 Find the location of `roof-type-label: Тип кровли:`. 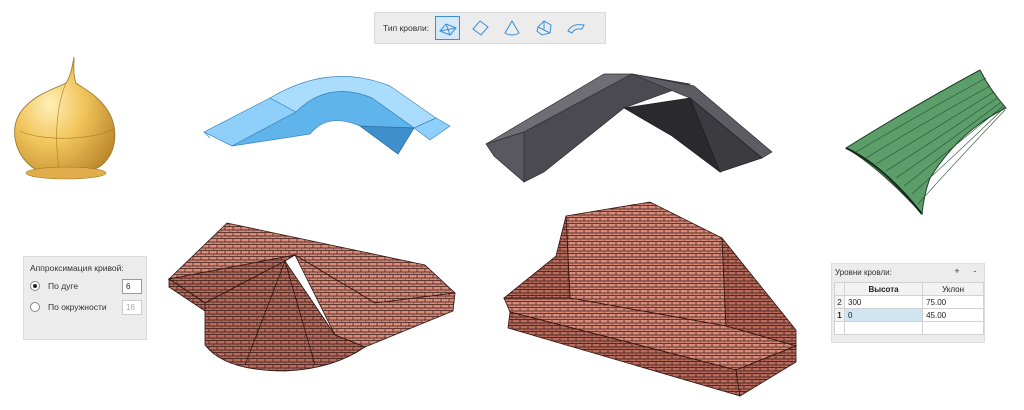

roof-type-label: Тип кровли: is located at coordinates (406, 28).